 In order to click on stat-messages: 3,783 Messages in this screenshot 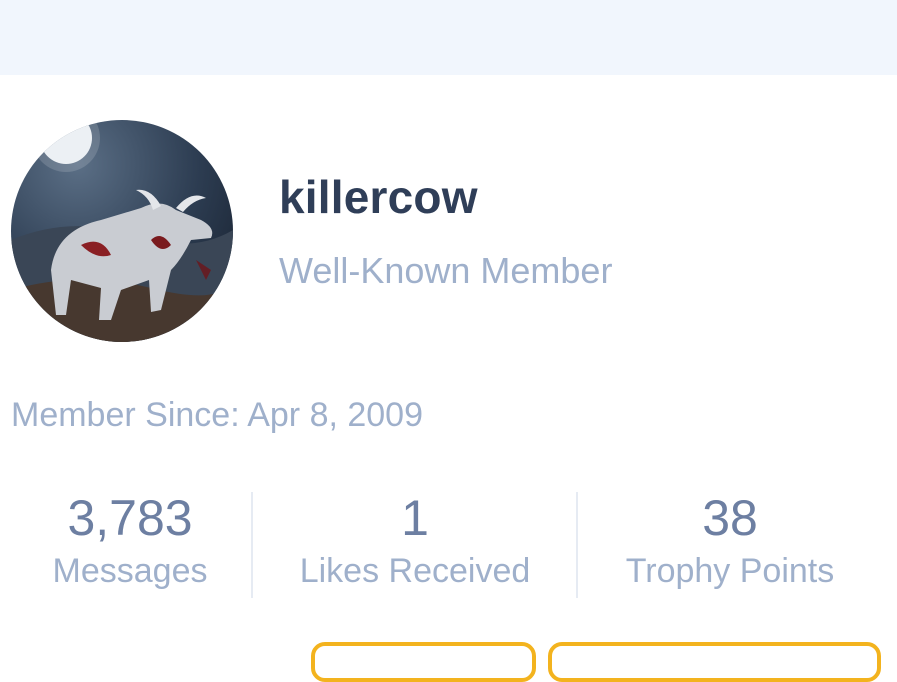, I will do `click(130, 540)`.